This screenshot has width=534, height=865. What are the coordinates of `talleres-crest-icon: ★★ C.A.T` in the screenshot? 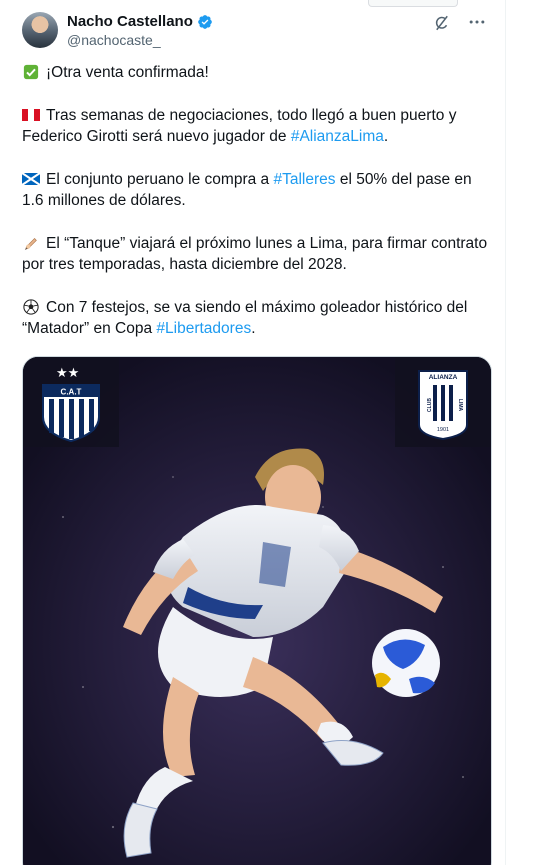 It's located at (71, 404).